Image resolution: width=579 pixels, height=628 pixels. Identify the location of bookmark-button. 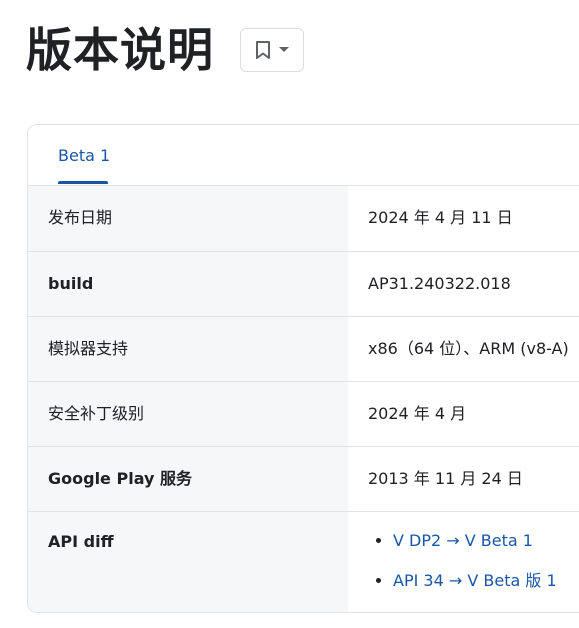
(272, 50).